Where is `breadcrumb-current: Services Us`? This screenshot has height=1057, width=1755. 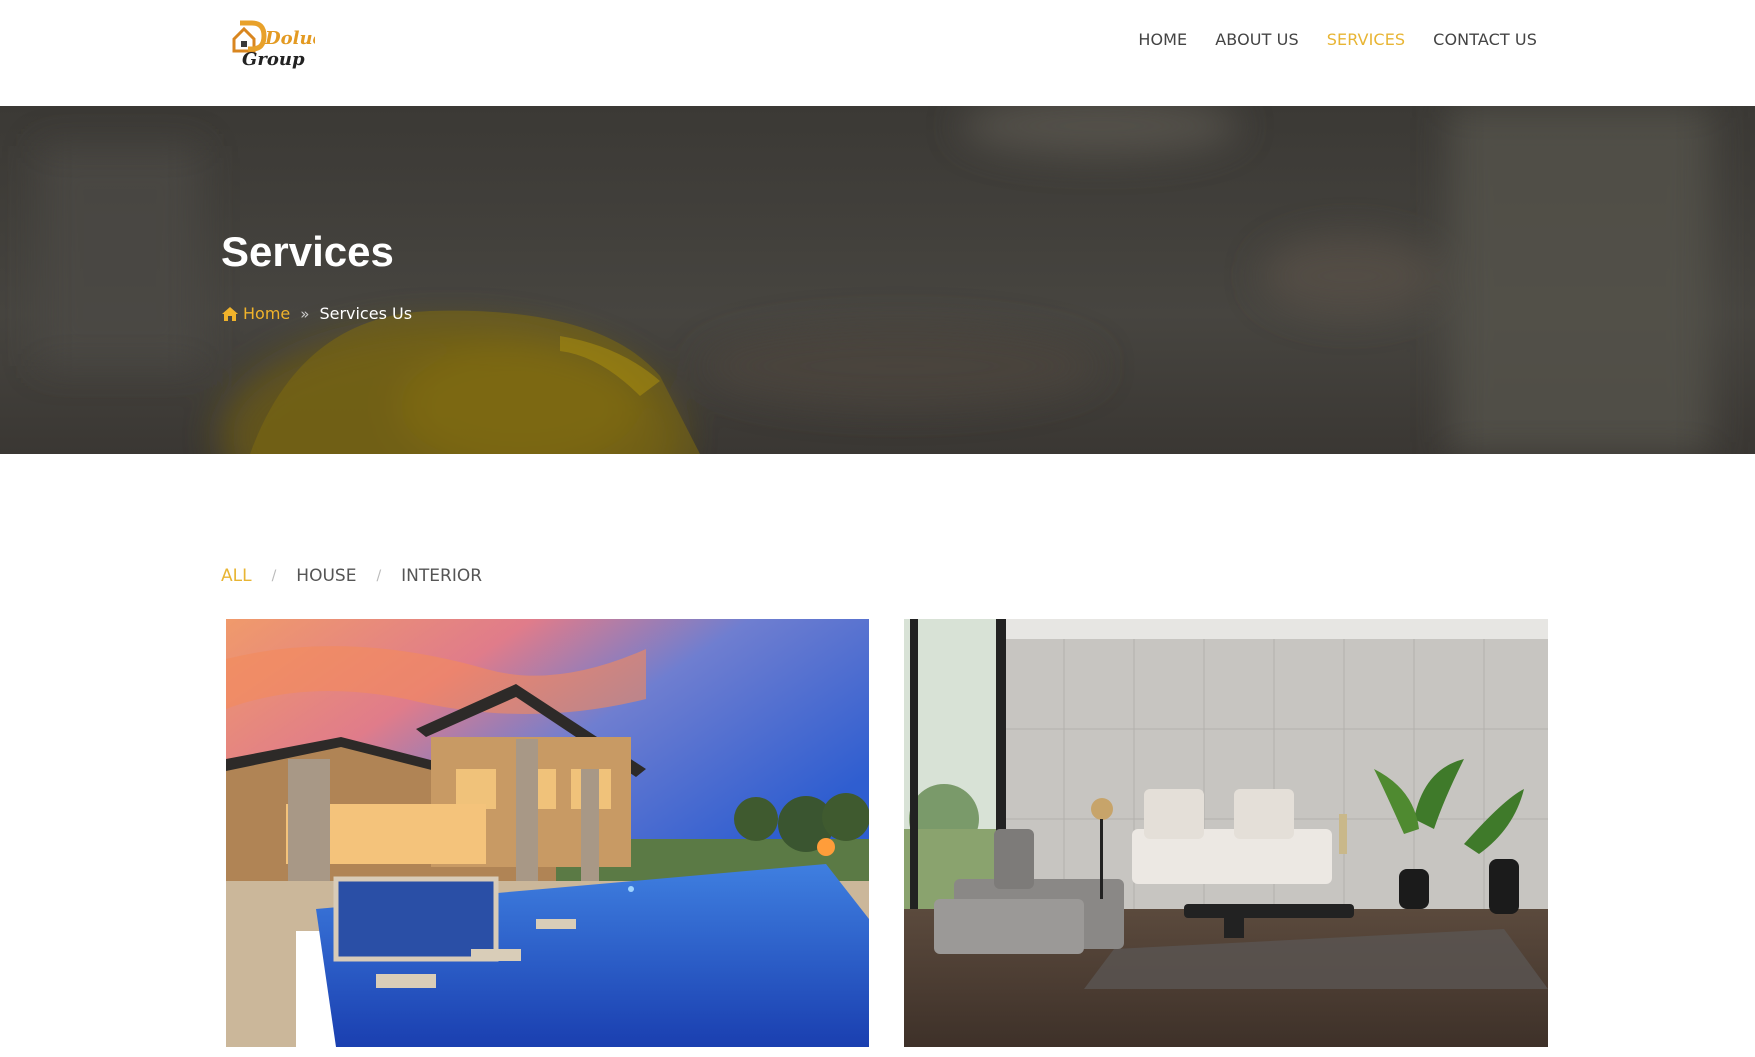 breadcrumb-current: Services Us is located at coordinates (366, 313).